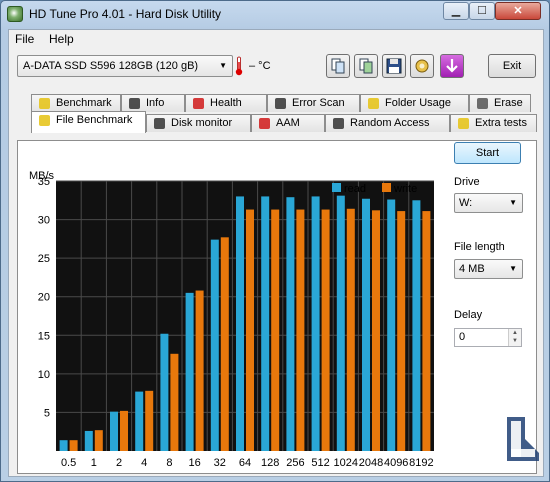 This screenshot has height=482, width=550. What do you see at coordinates (125, 66) in the screenshot?
I see `drive-dropdown: A-DATA SSD S596 128GB (120 gB) ▼` at bounding box center [125, 66].